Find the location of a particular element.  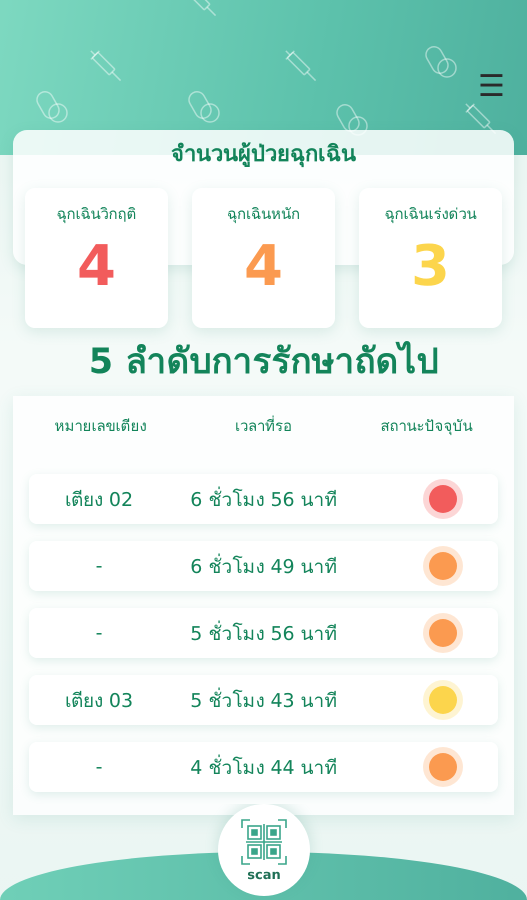

bed-number: เตียง 03 is located at coordinates (99, 701).